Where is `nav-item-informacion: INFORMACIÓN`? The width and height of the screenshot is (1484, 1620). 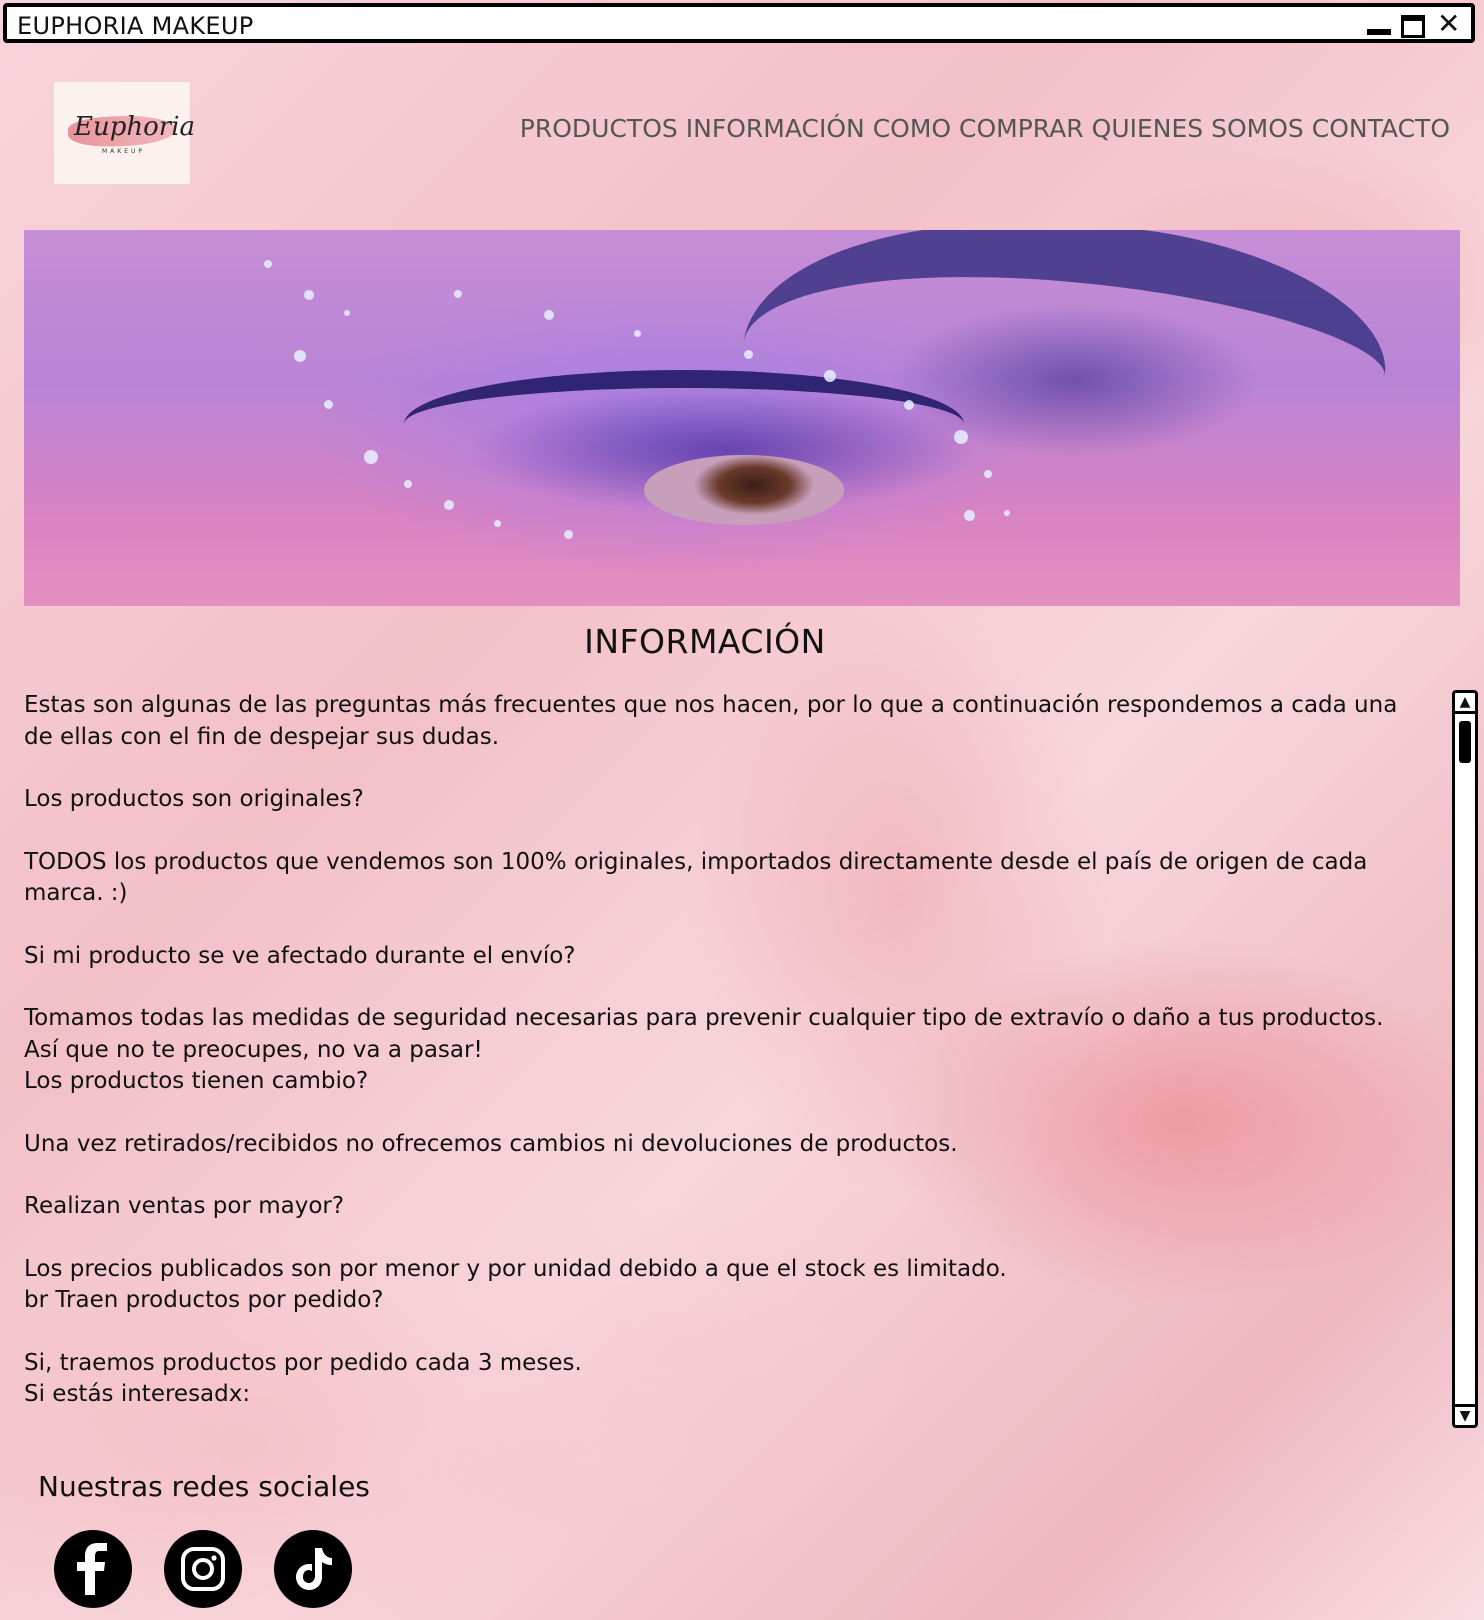 nav-item-informacion: INFORMACIÓN is located at coordinates (775, 128).